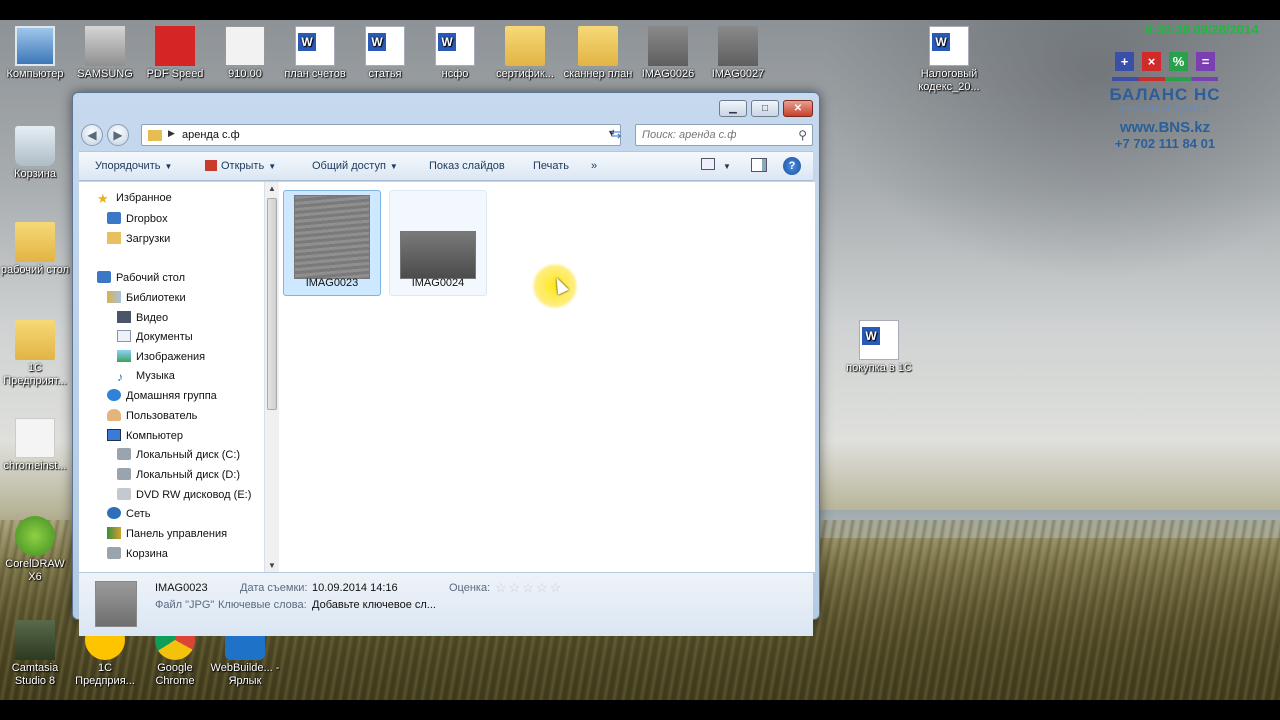  What do you see at coordinates (211, 165) in the screenshot?
I see `open-app-icon` at bounding box center [211, 165].